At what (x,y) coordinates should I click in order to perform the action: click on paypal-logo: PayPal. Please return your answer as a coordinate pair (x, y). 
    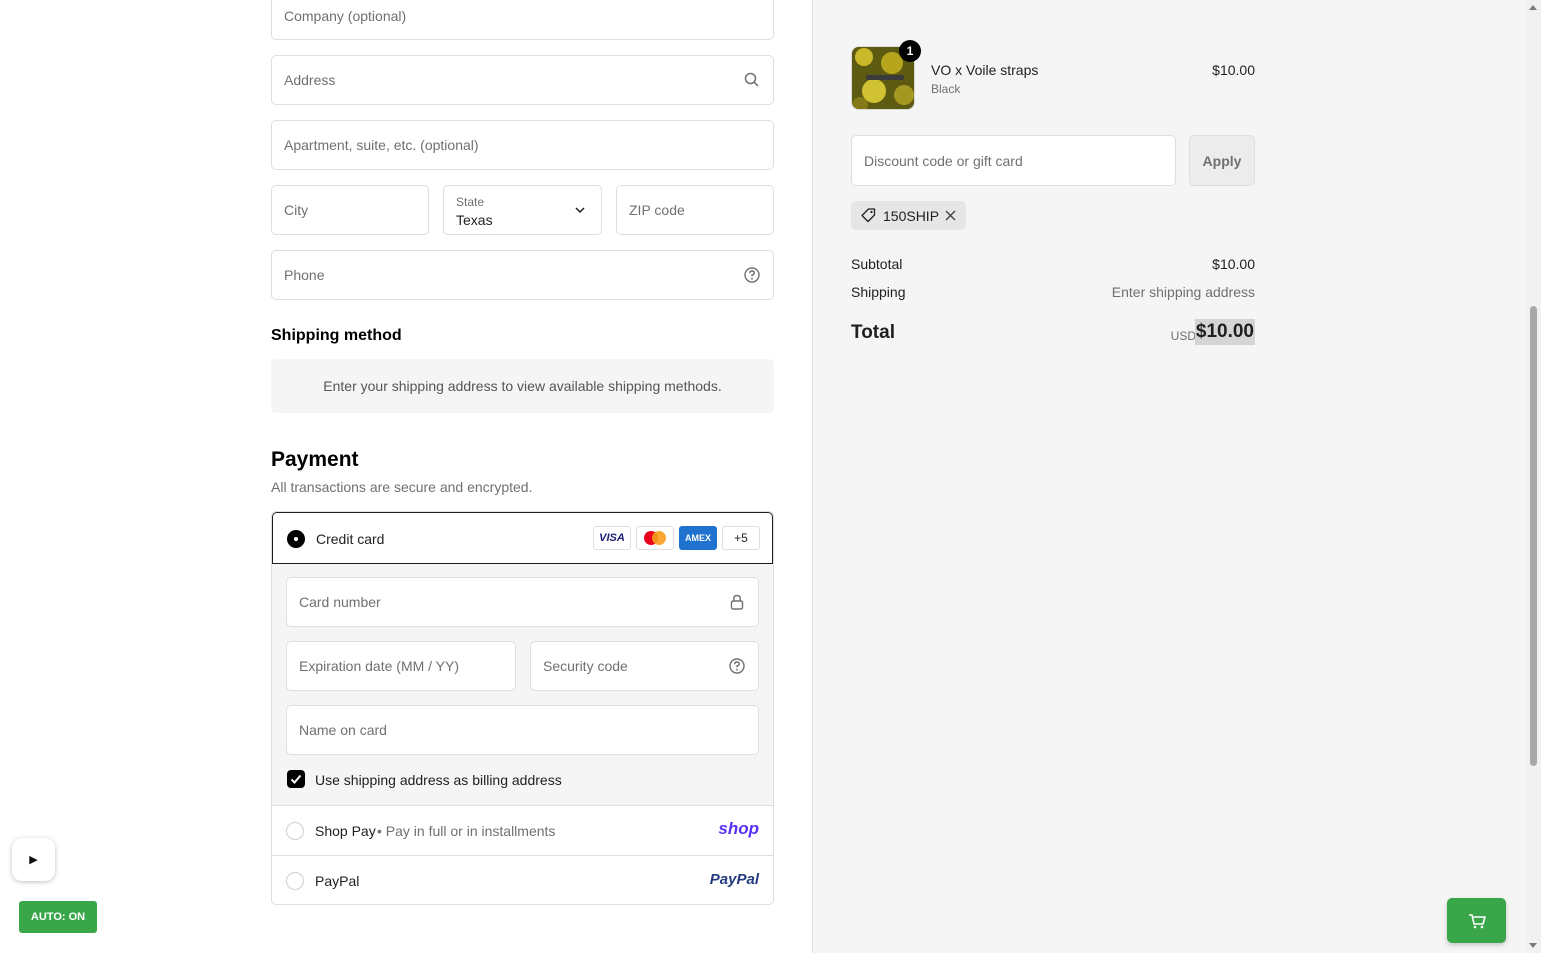
    Looking at the image, I should click on (734, 879).